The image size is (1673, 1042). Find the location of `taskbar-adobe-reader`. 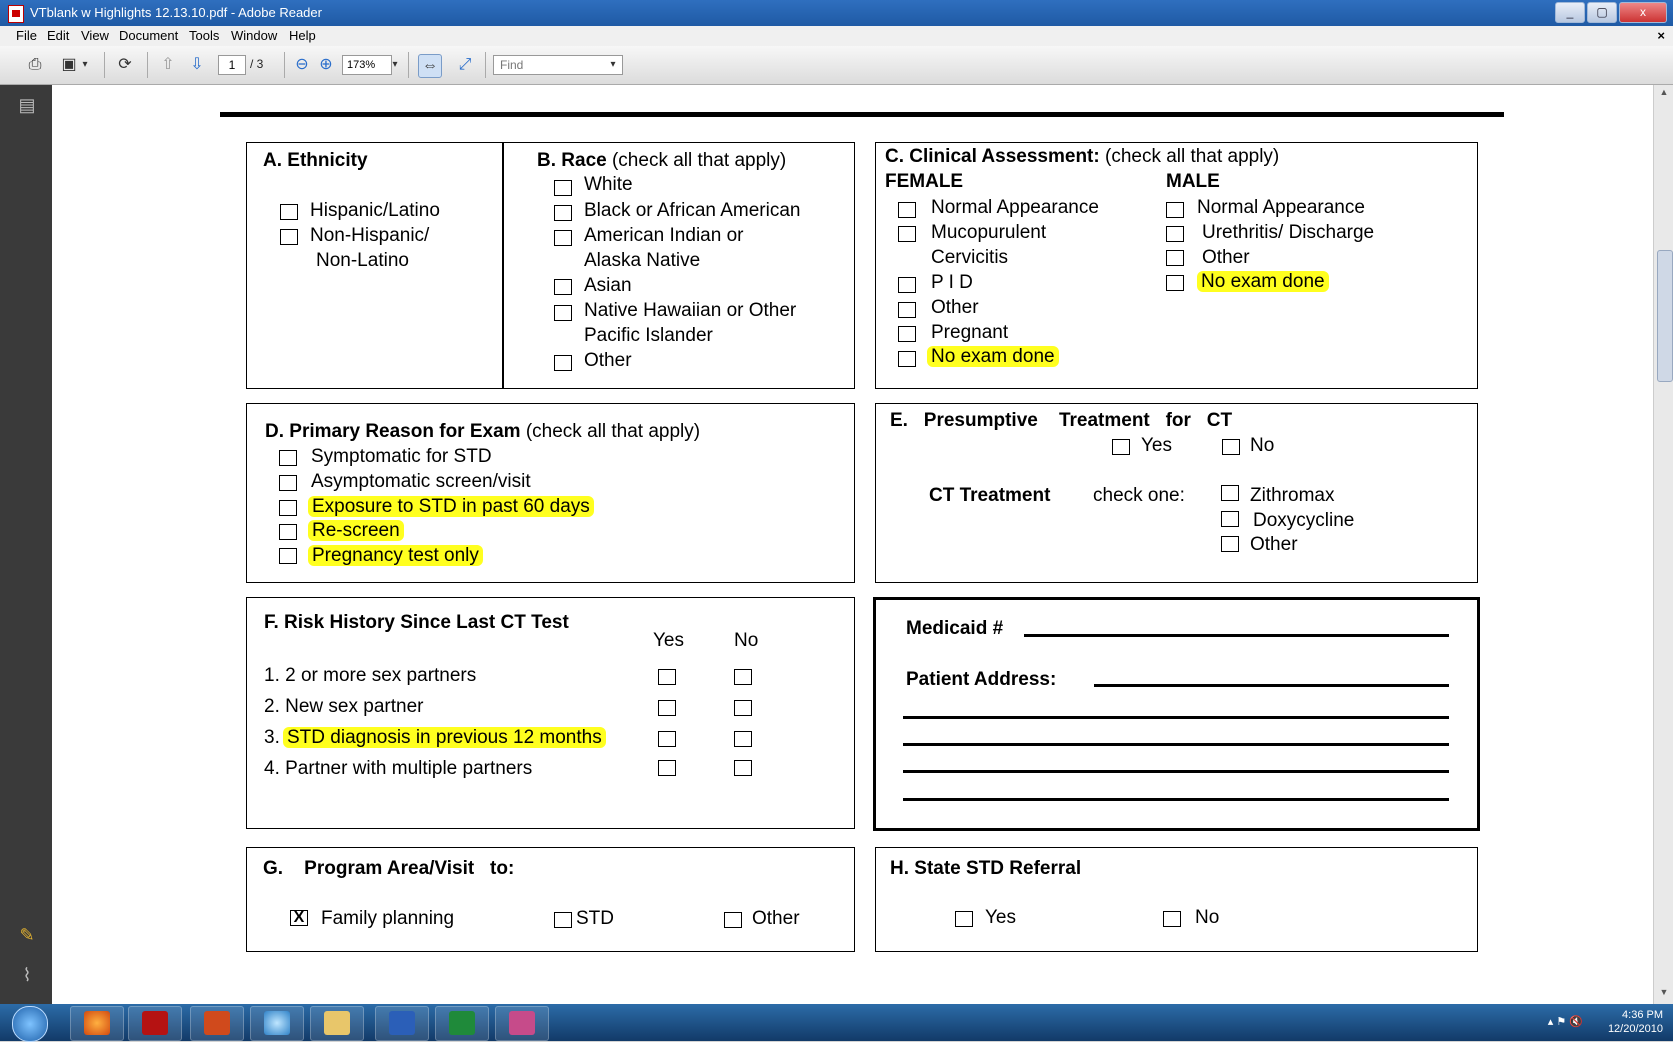

taskbar-adobe-reader is located at coordinates (155, 1023).